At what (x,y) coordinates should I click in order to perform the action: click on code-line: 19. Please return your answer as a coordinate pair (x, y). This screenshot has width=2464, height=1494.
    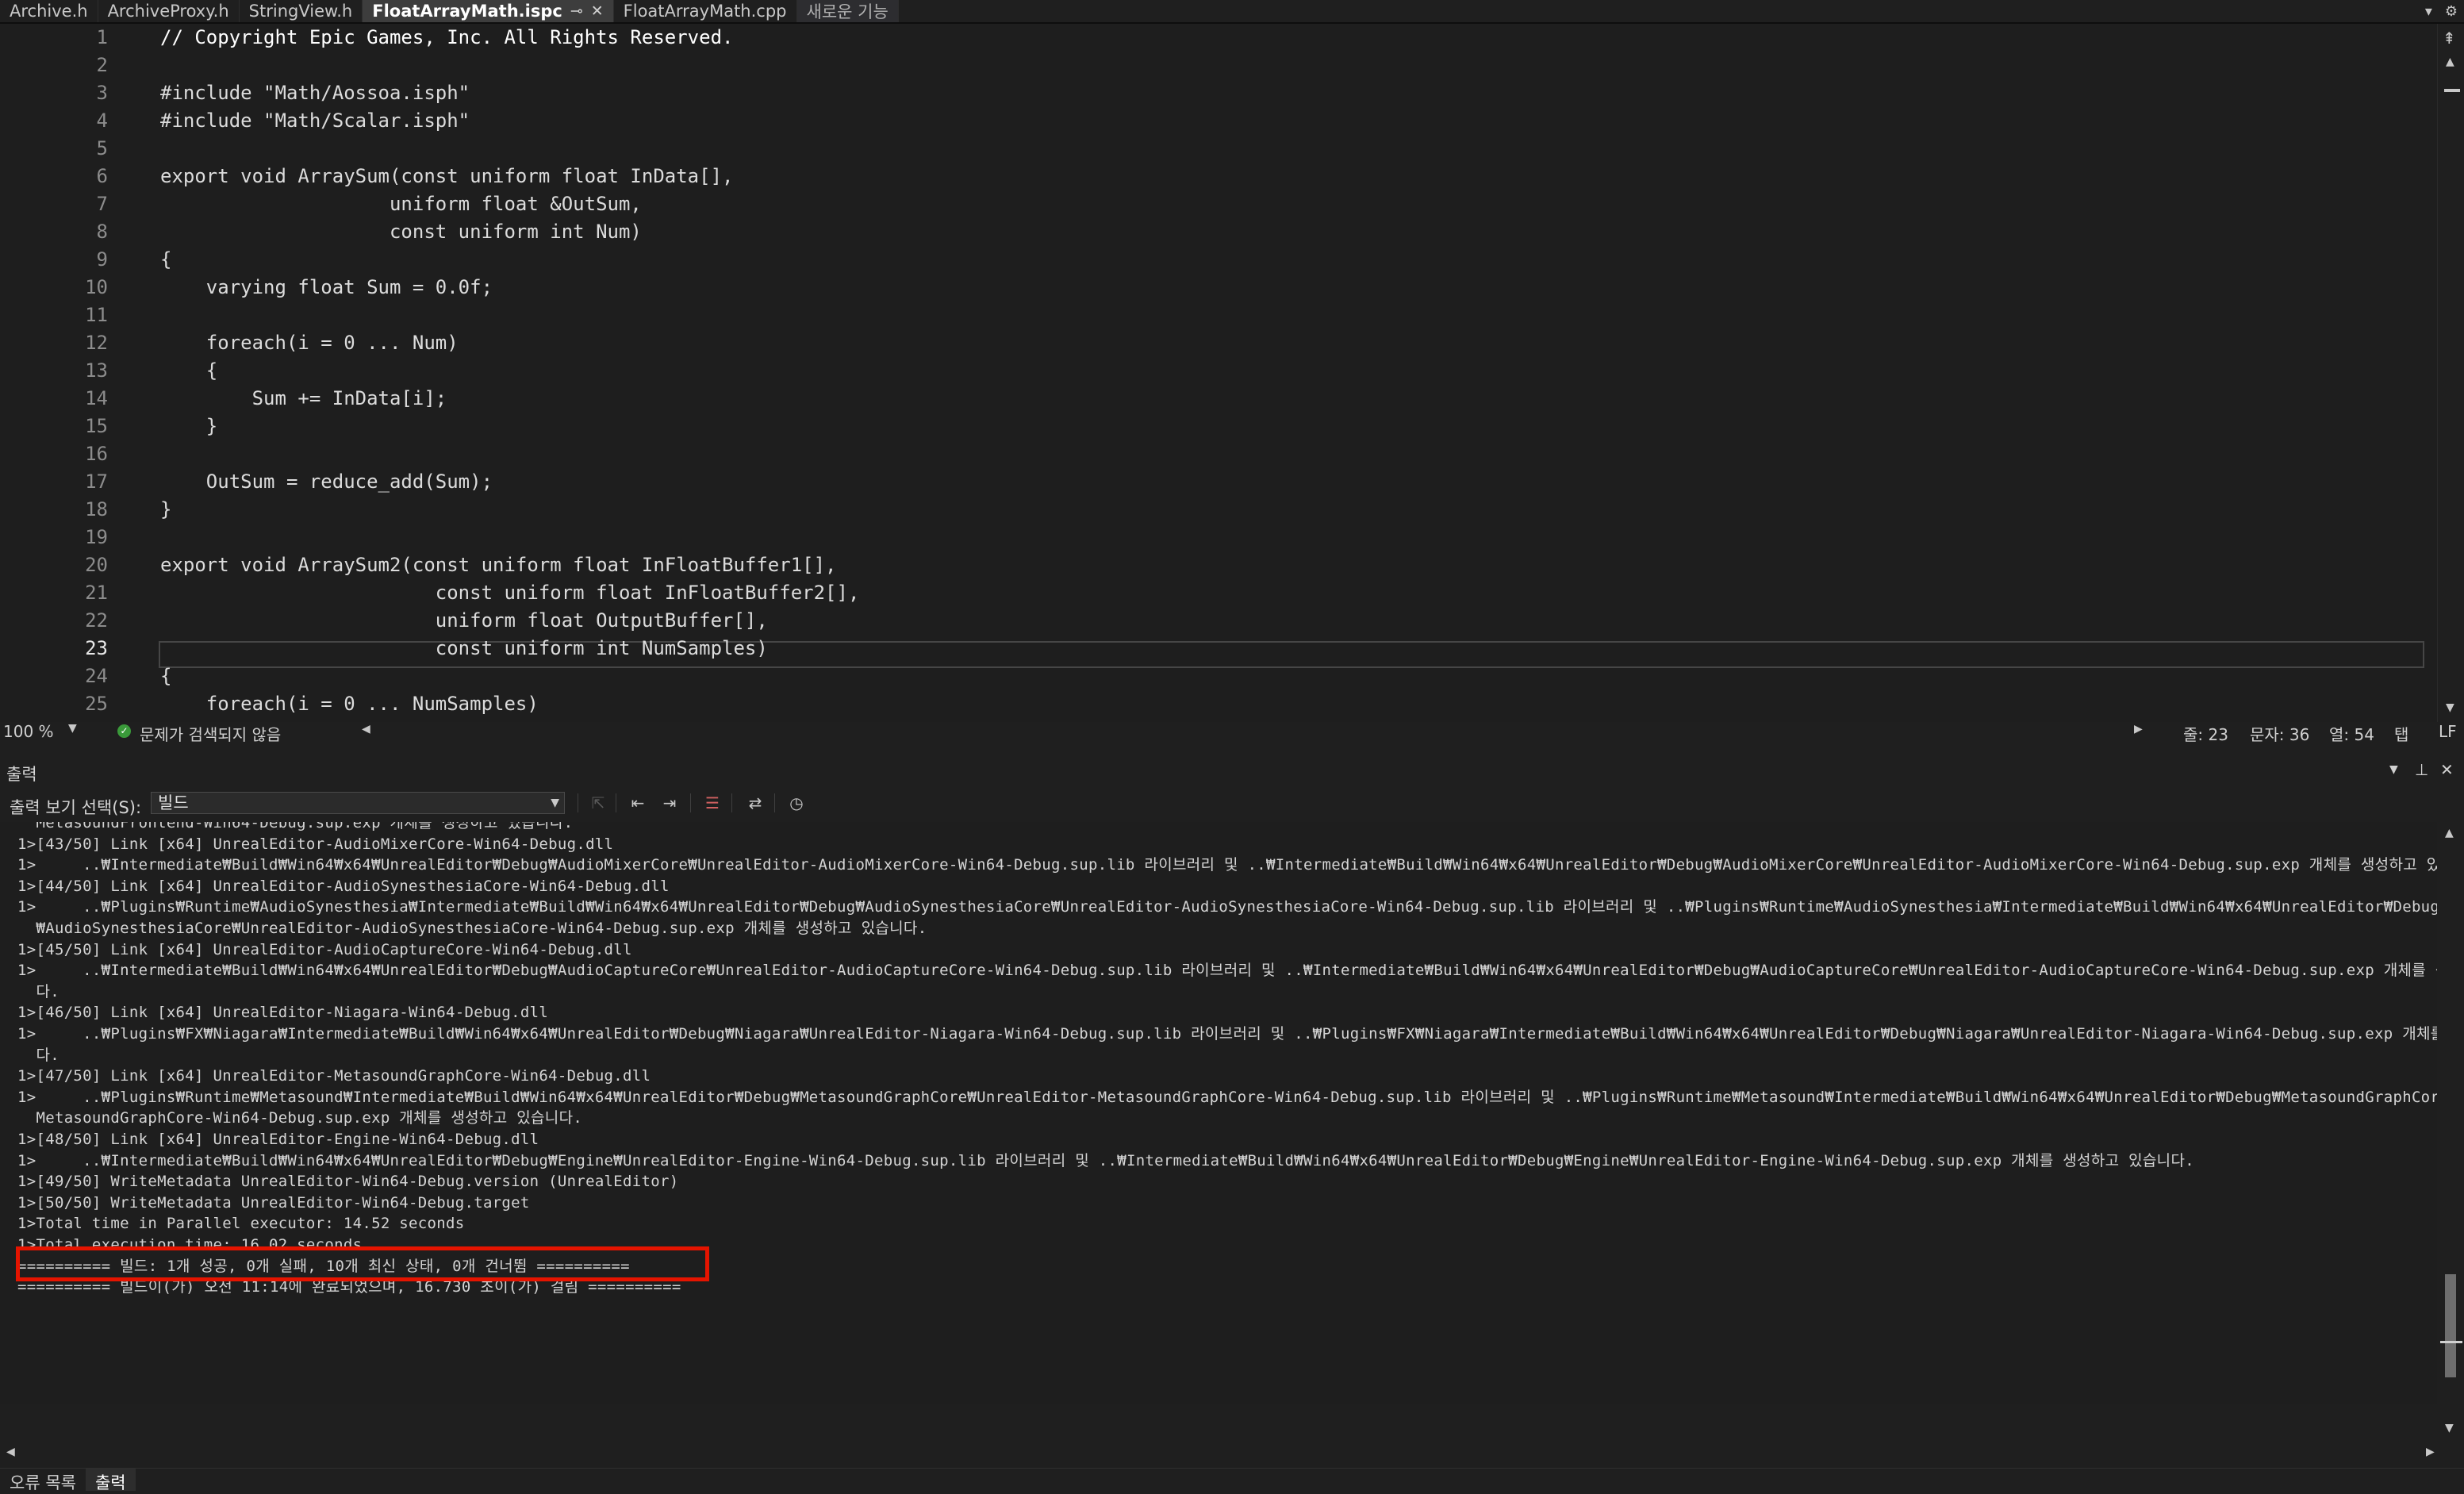
    Looking at the image, I should click on (1218, 537).